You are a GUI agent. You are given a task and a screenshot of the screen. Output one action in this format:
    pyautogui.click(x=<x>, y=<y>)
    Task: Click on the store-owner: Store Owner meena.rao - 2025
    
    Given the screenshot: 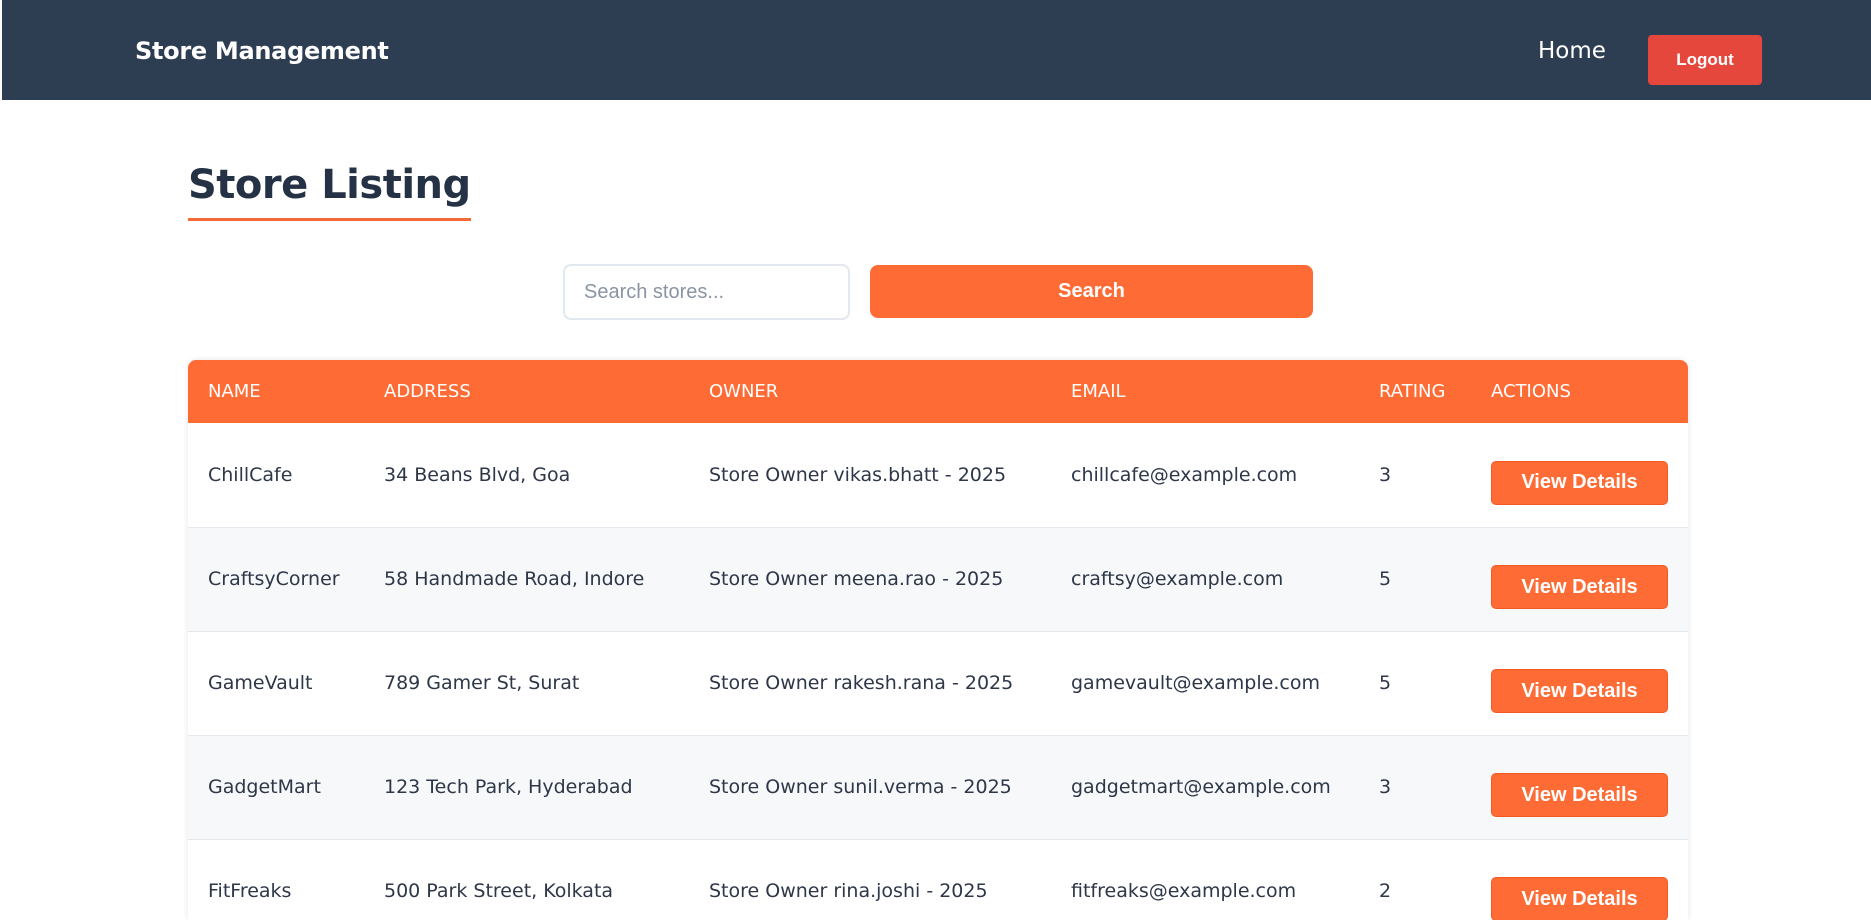 What is the action you would take?
    pyautogui.click(x=856, y=579)
    